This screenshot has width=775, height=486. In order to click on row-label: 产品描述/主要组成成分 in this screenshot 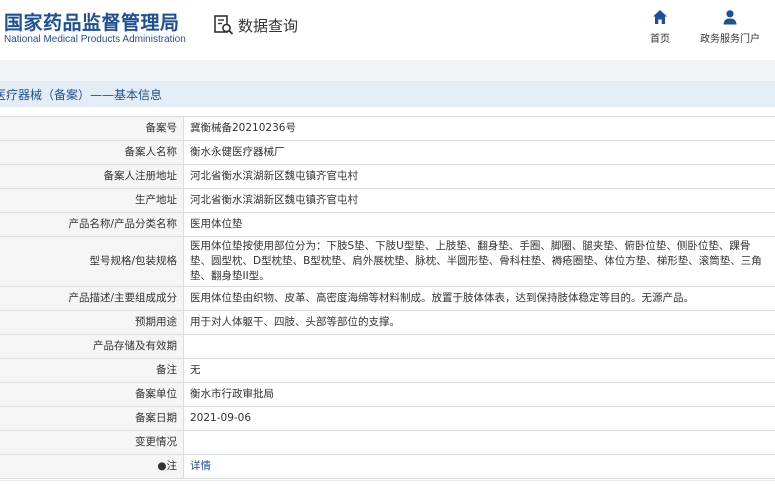, I will do `click(92, 298)`.